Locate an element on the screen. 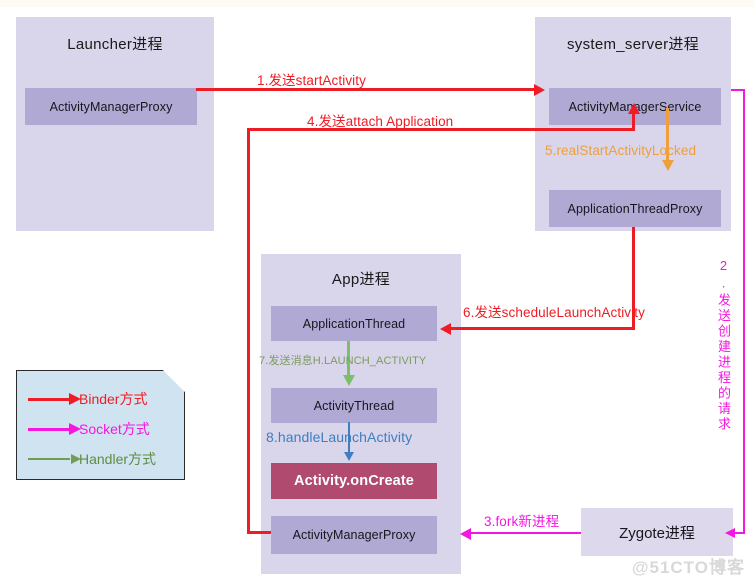 The image size is (755, 582). binder-arrow-icon is located at coordinates (54, 399).